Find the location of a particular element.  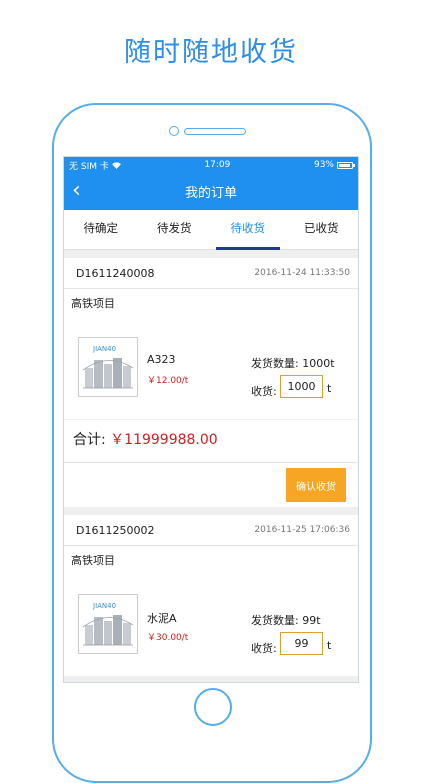

battery-percent: 93% is located at coordinates (323, 165).